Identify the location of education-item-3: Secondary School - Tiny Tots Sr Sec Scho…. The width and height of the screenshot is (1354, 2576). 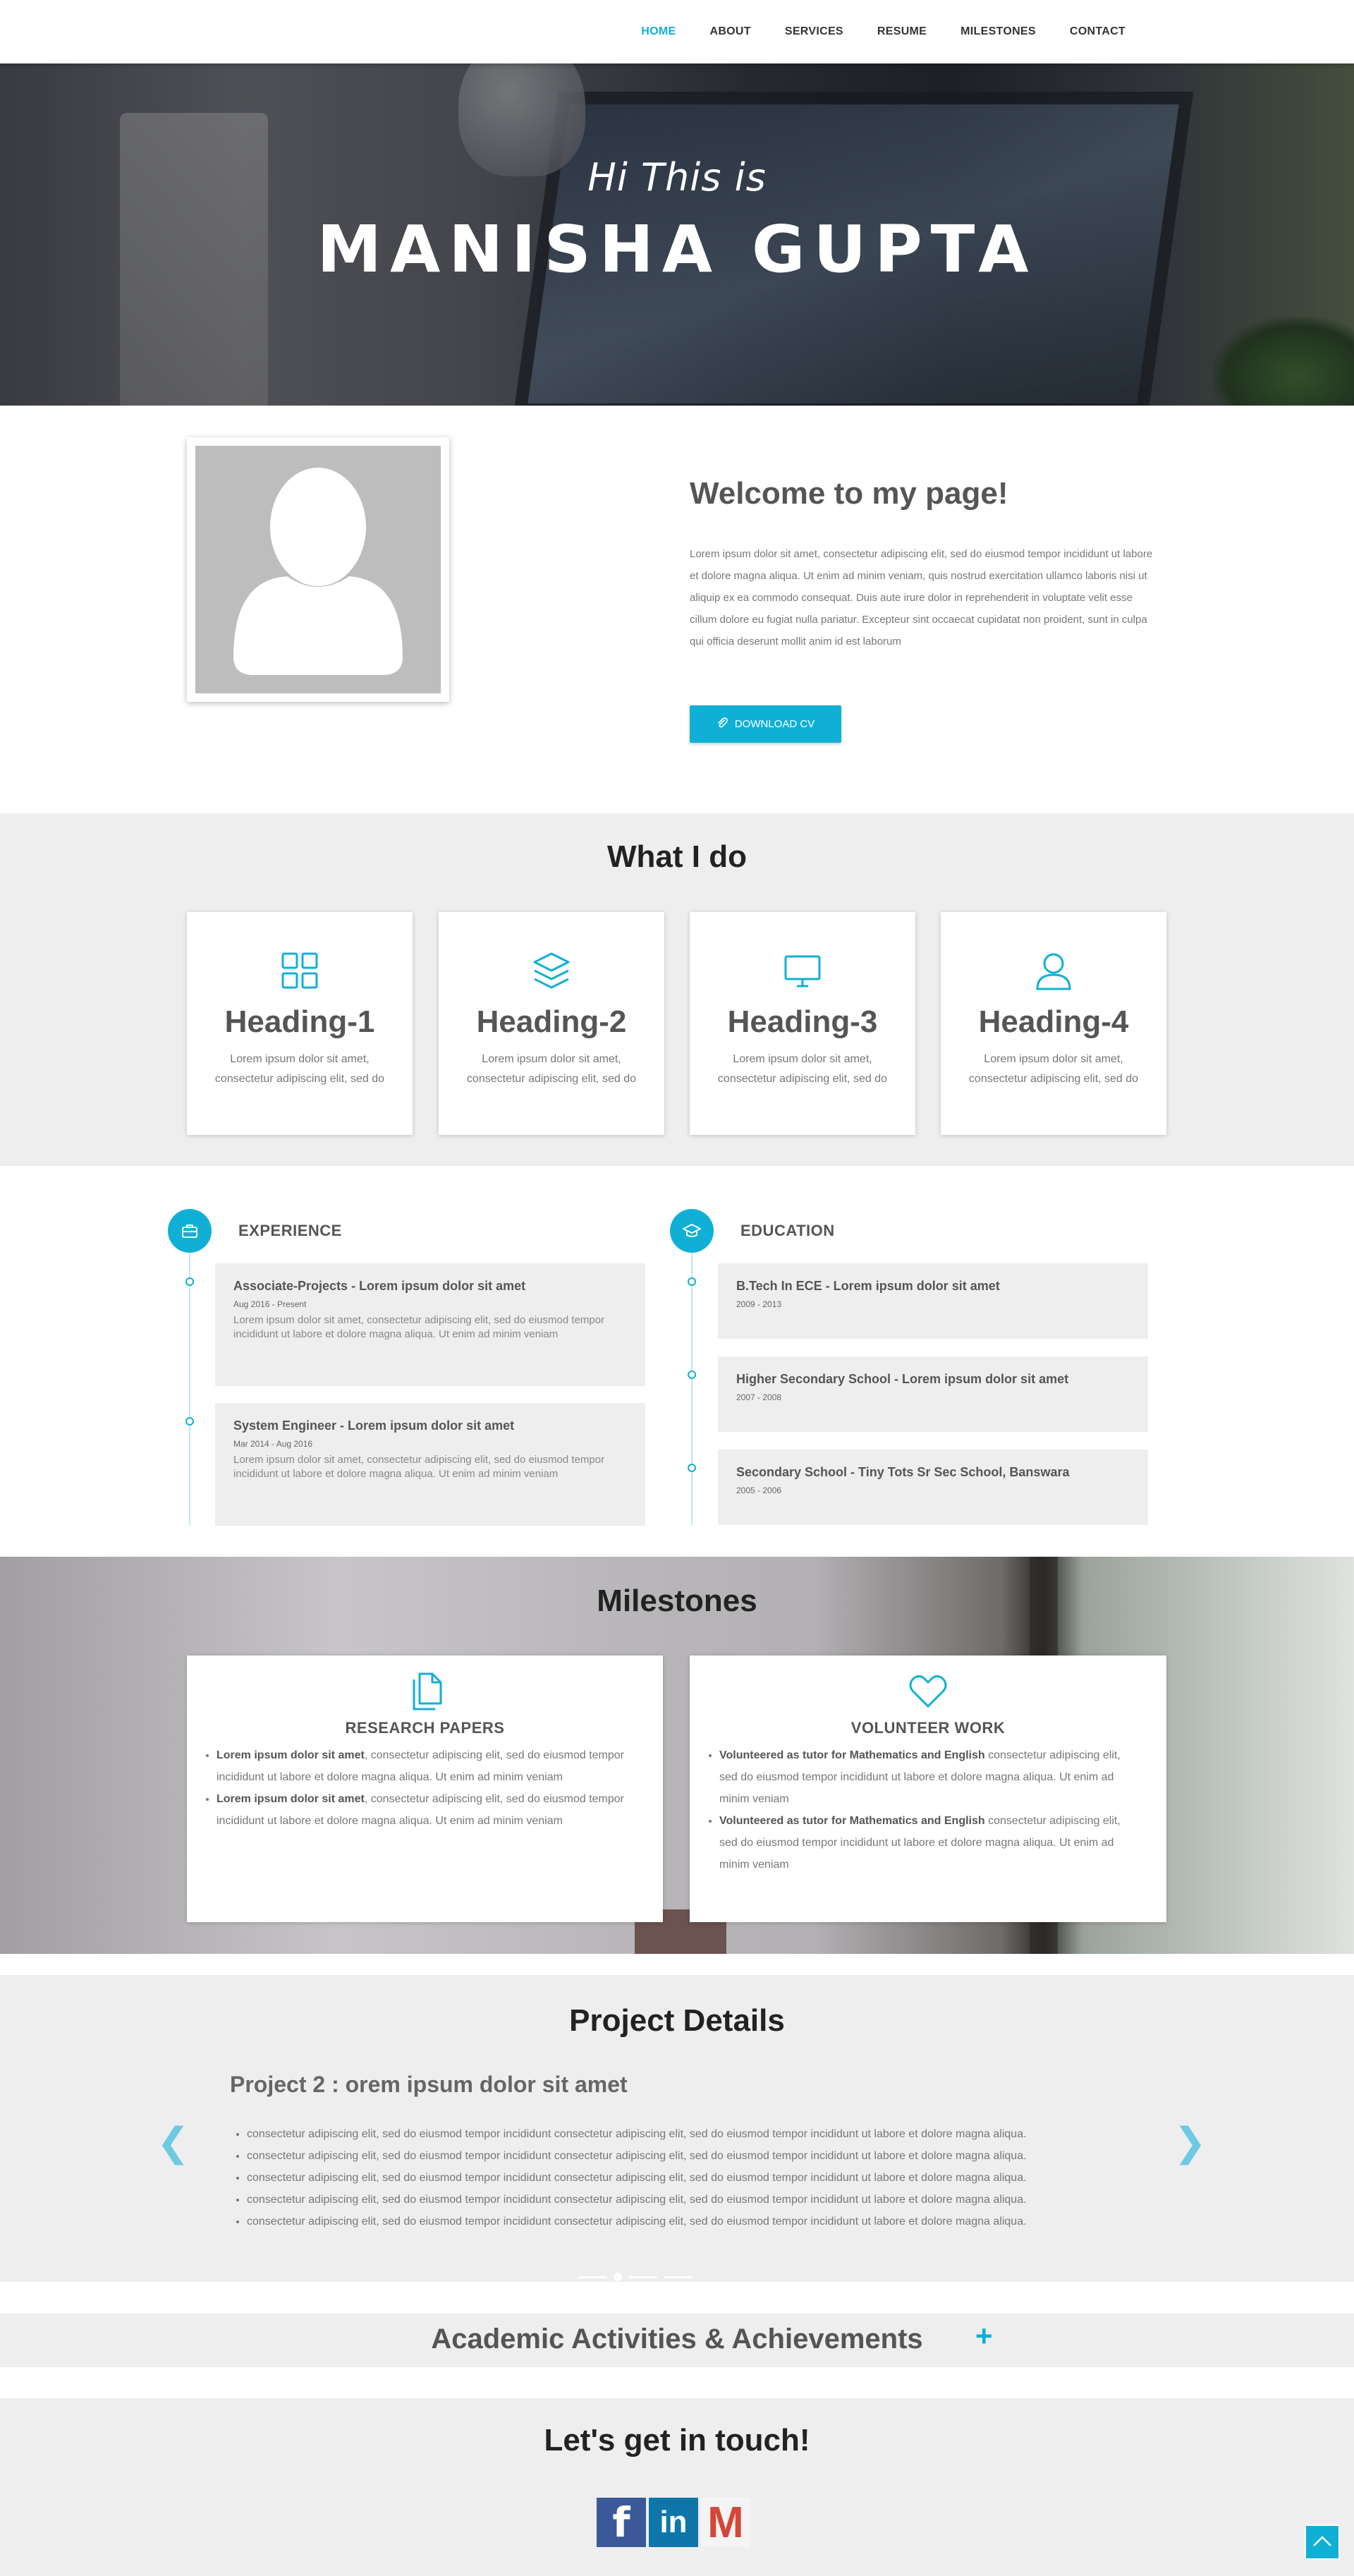
(933, 1487).